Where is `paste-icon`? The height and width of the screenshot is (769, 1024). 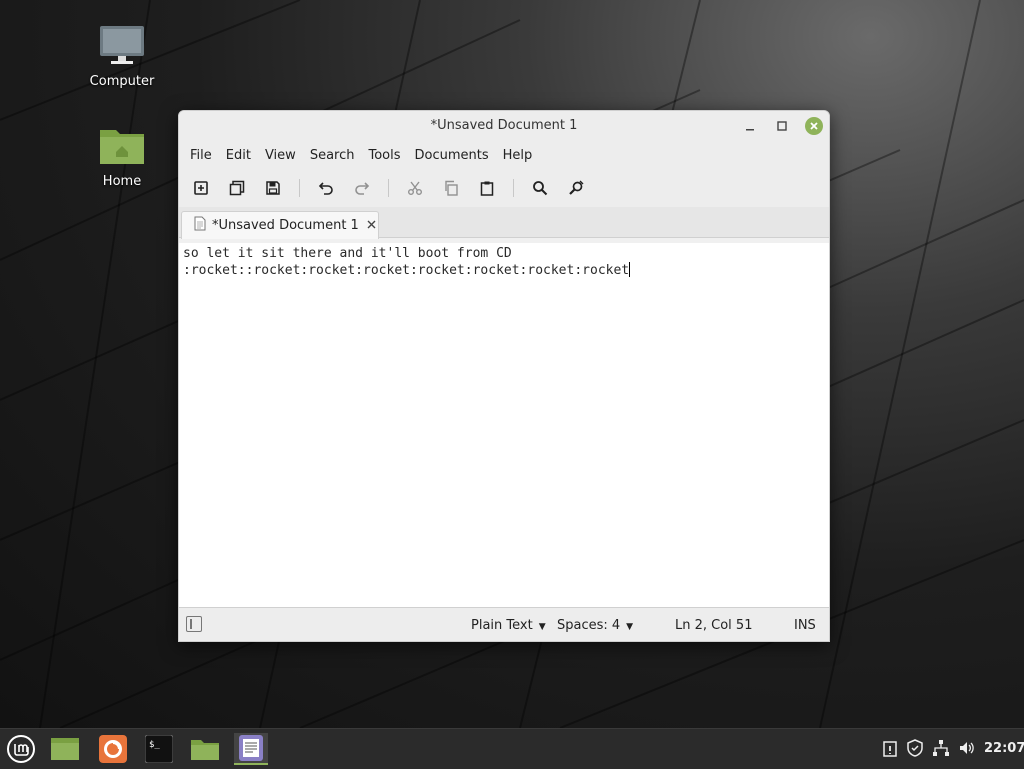
paste-icon is located at coordinates (487, 188).